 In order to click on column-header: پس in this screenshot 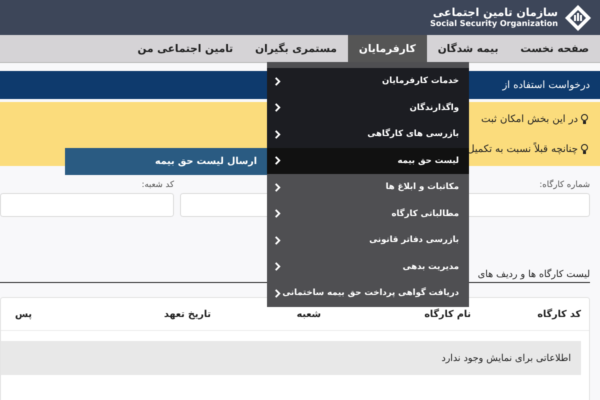, I will do `click(23, 314)`.